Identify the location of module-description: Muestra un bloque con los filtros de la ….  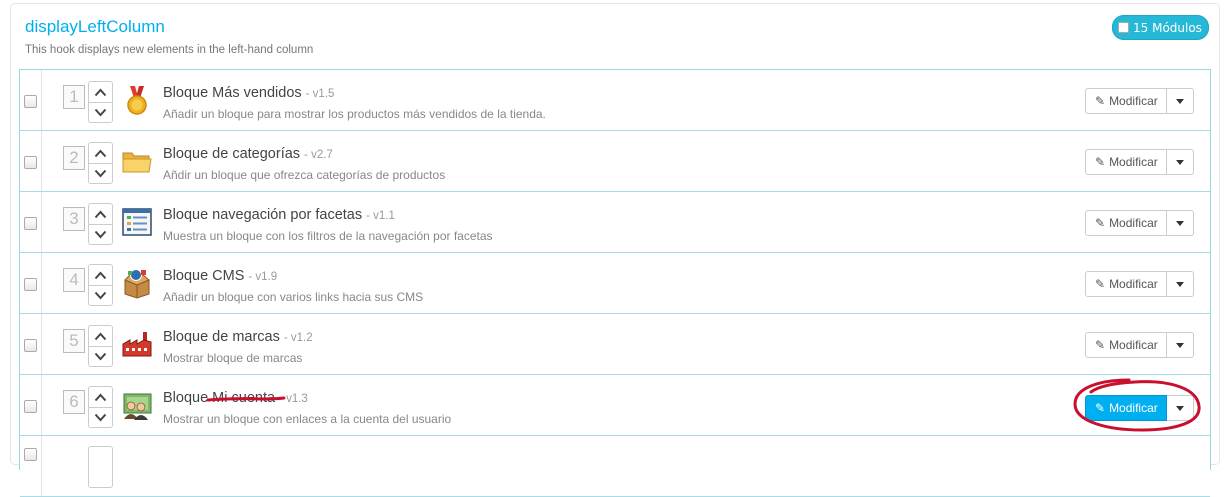
(328, 236).